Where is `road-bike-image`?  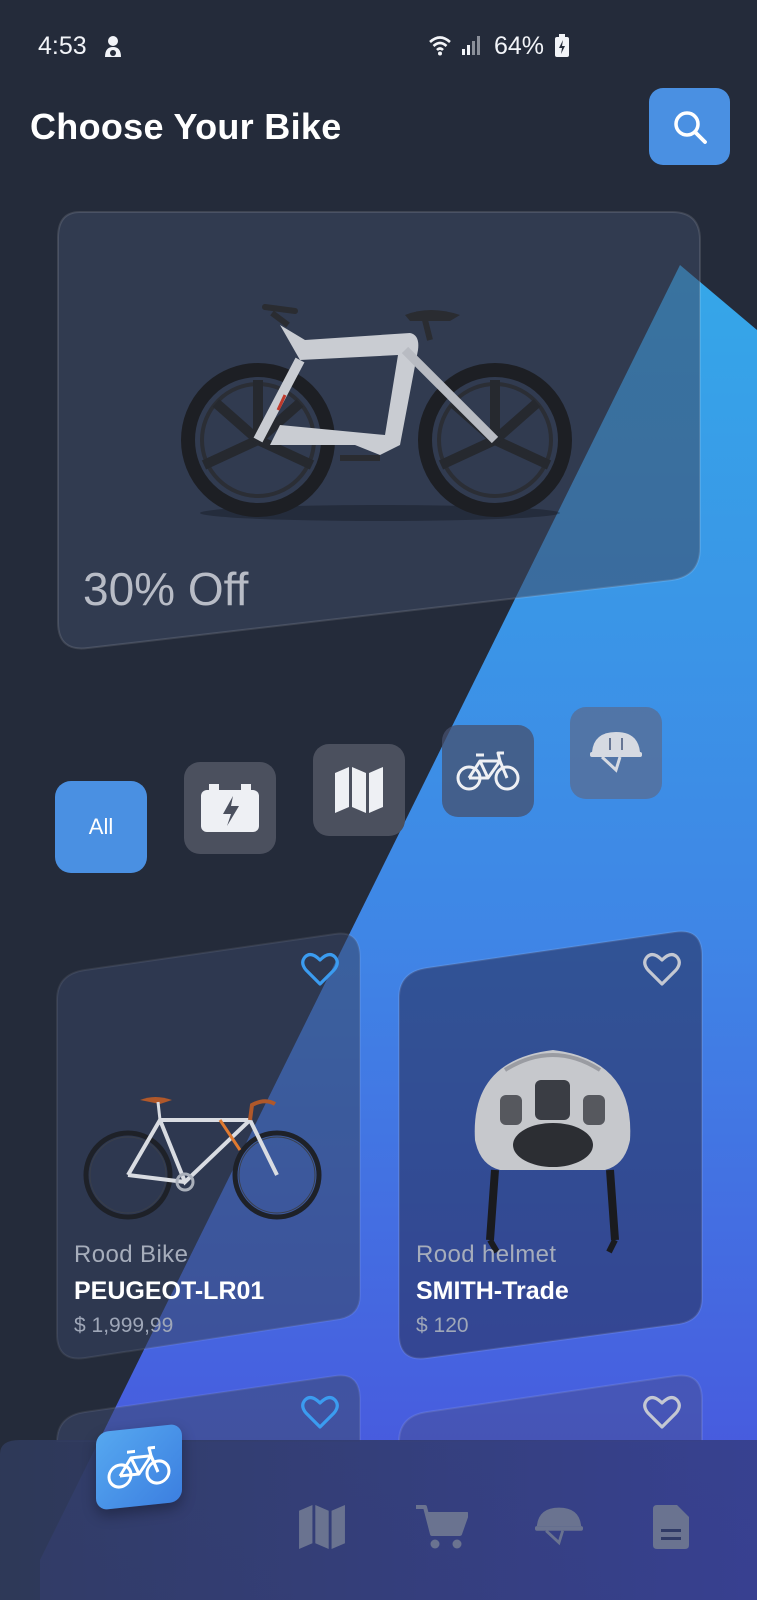 road-bike-image is located at coordinates (202, 1158).